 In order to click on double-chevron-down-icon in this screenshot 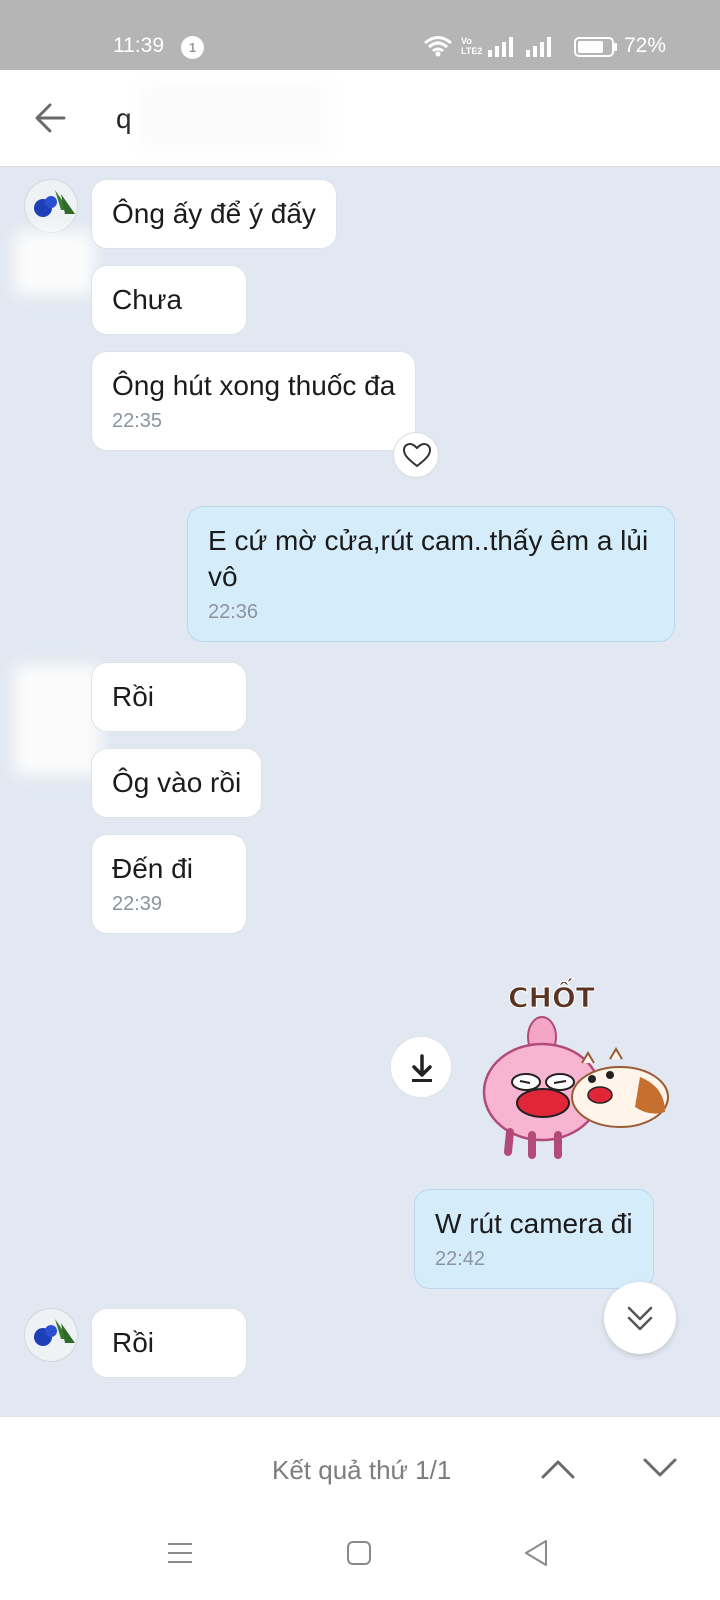, I will do `click(640, 1318)`.